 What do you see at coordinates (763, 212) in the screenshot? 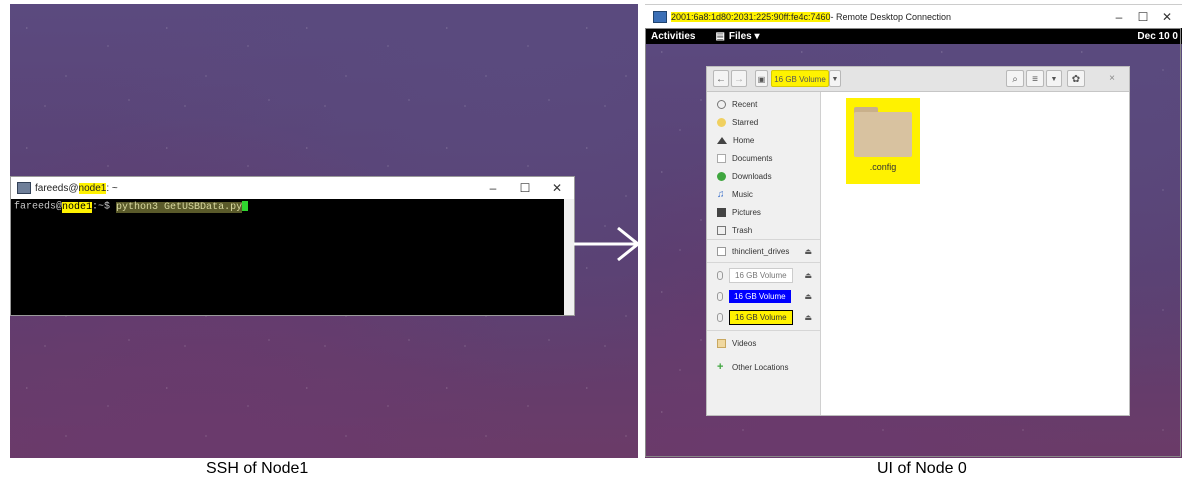
I see `sidebar-item-pictures: Pictures` at bounding box center [763, 212].